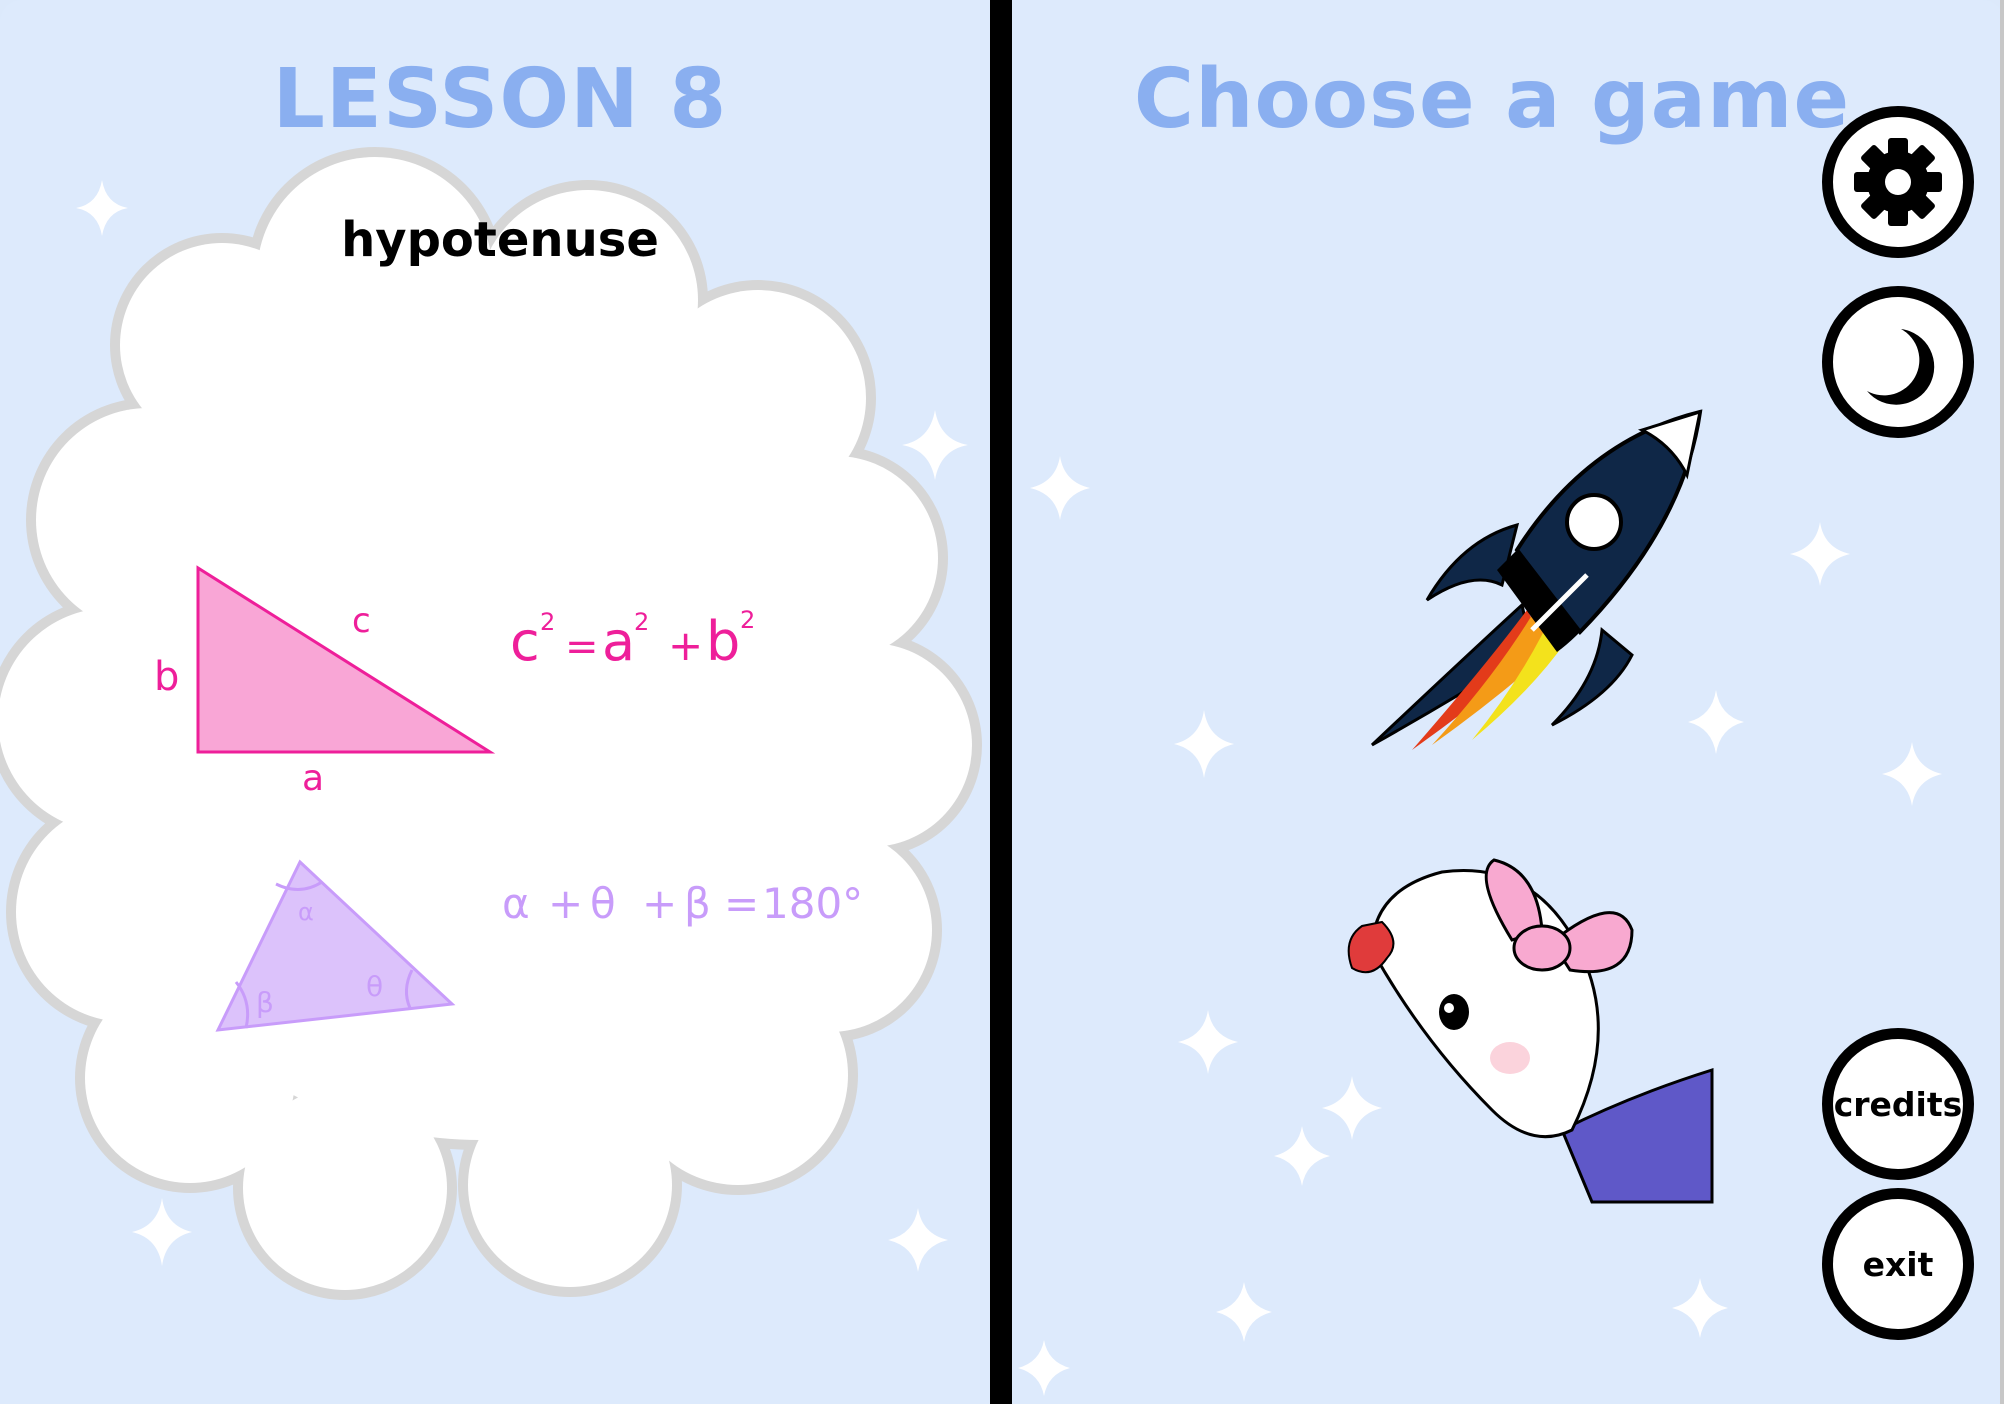 This screenshot has width=2004, height=1404. I want to click on side-label-a: a, so click(313, 778).